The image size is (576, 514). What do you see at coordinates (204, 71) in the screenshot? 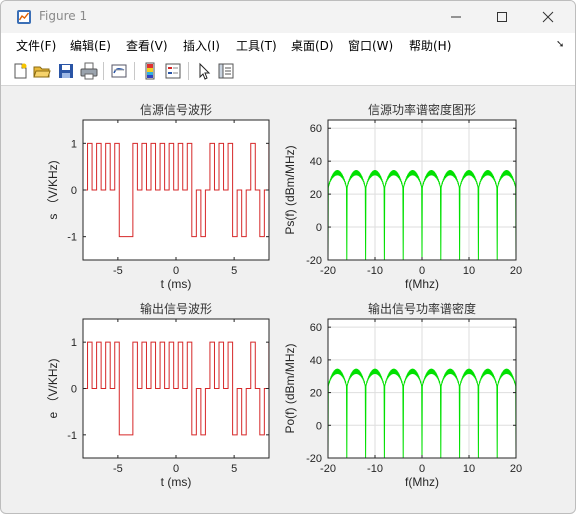
I see `pointer-icon` at bounding box center [204, 71].